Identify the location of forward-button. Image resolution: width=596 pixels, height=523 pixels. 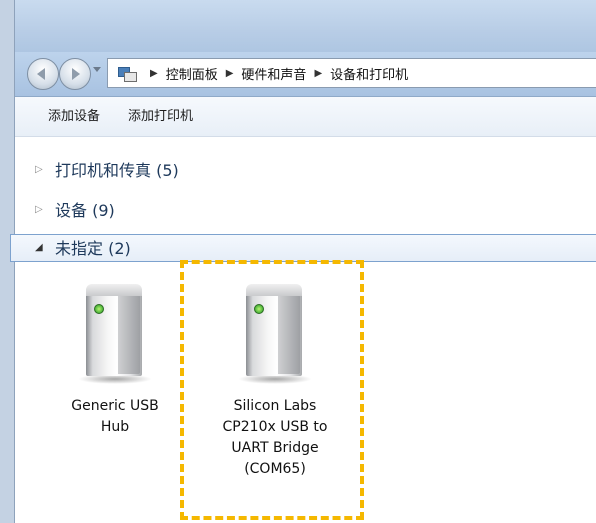
(75, 74).